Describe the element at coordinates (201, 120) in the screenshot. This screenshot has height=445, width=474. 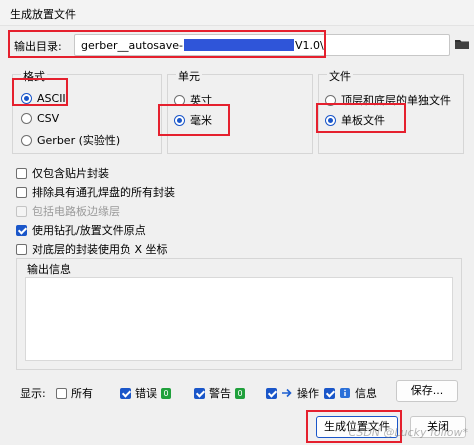
I see `radio-label: 毫米` at that location.